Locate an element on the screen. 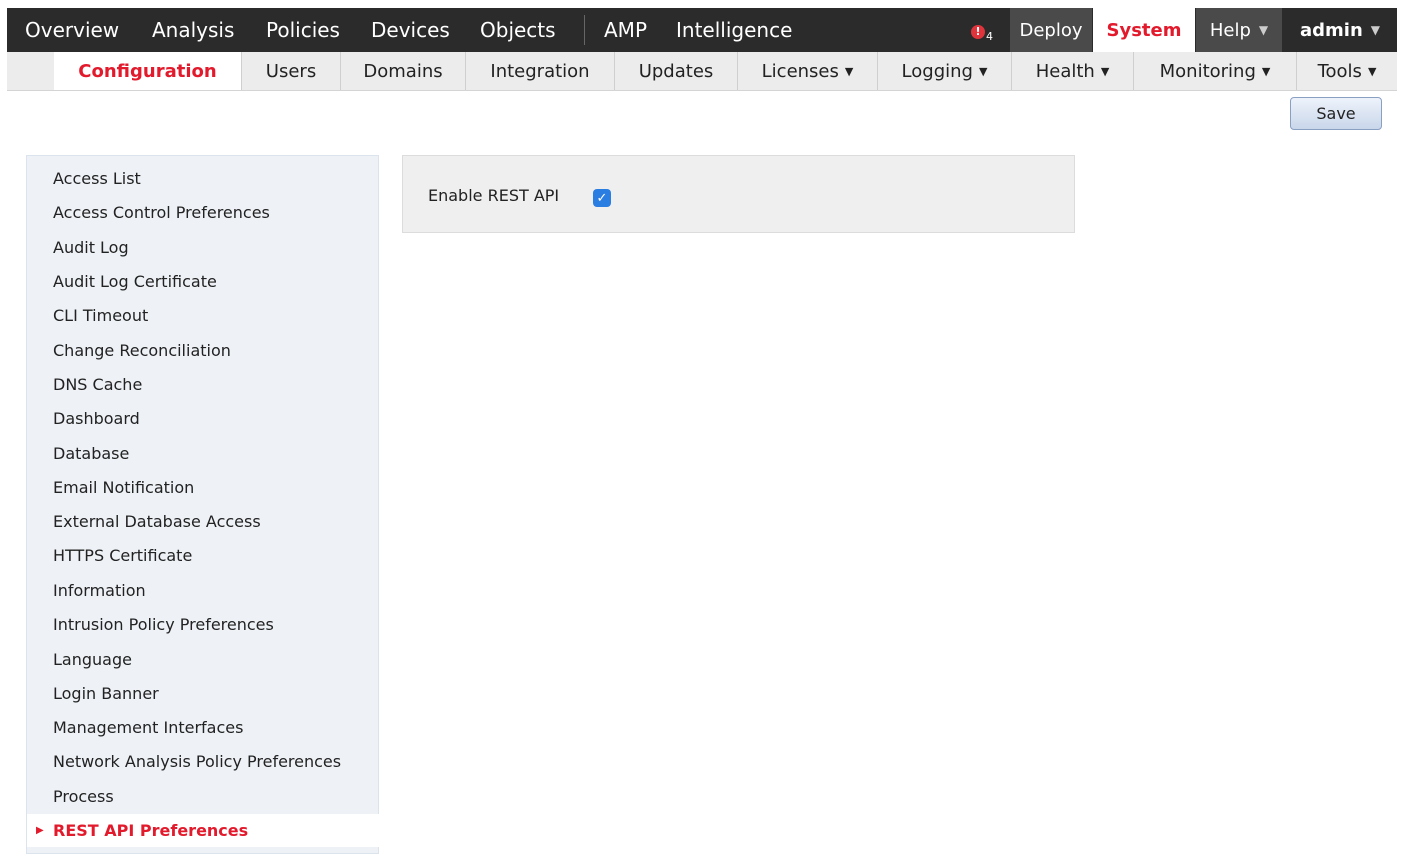  tab-label: Integration is located at coordinates (540, 71).